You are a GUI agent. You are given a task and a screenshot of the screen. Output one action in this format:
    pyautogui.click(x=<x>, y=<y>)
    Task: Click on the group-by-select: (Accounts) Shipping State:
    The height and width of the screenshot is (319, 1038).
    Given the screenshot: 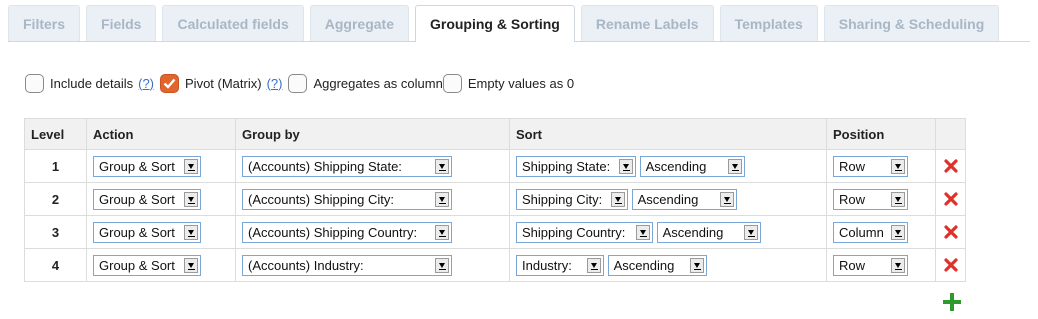 What is the action you would take?
    pyautogui.click(x=347, y=166)
    